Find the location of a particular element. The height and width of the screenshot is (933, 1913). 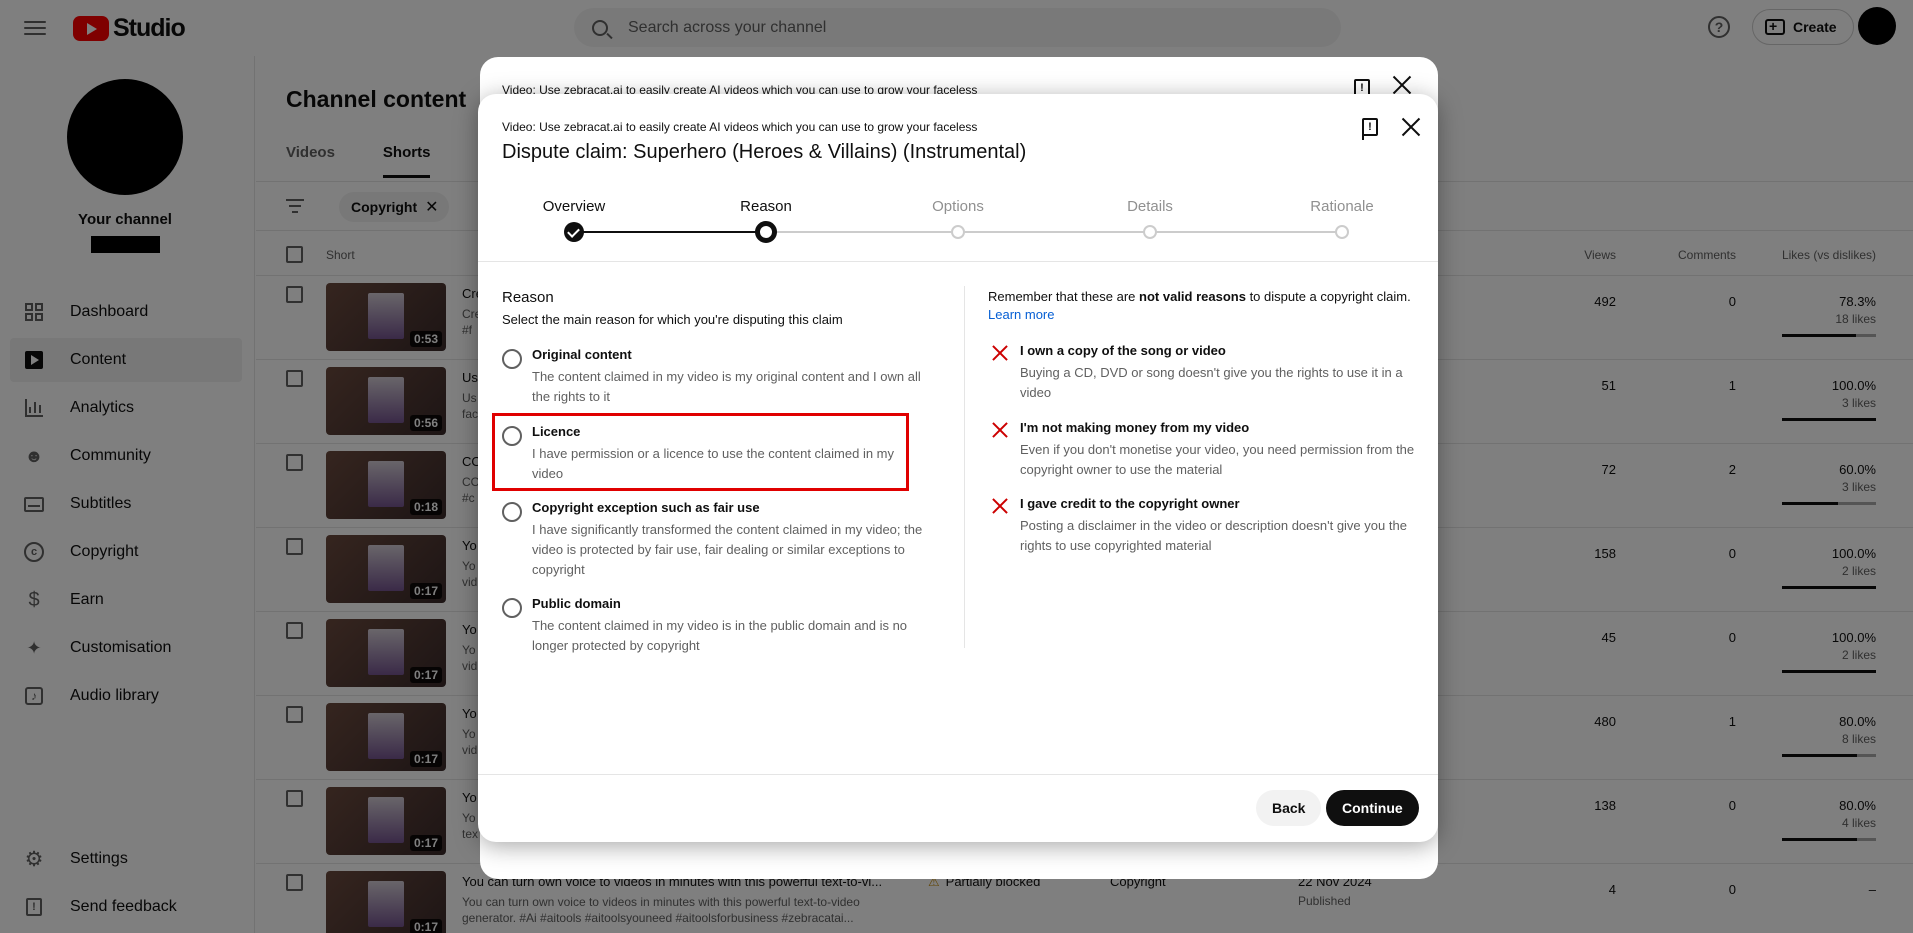

note-bold: not valid reasons is located at coordinates (1192, 296).